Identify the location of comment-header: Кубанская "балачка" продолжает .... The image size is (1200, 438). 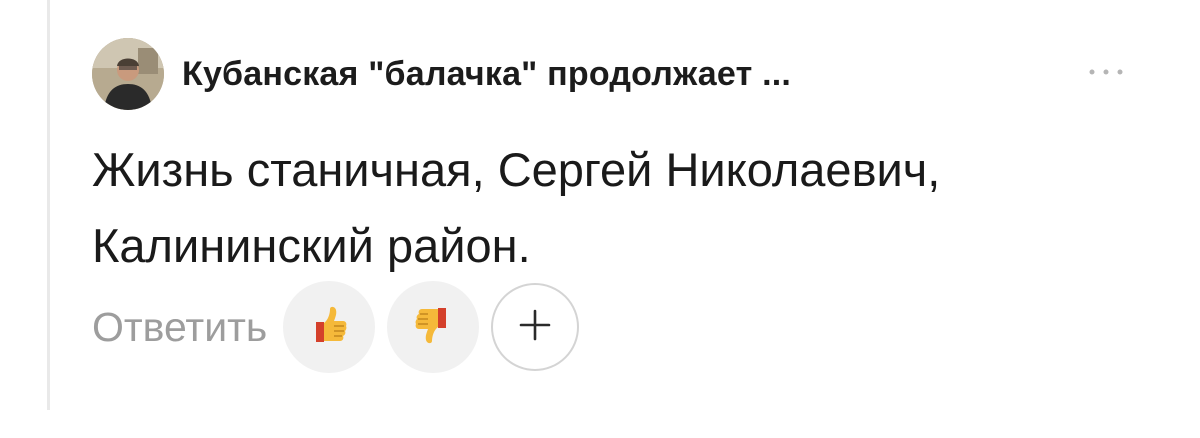
(622, 74).